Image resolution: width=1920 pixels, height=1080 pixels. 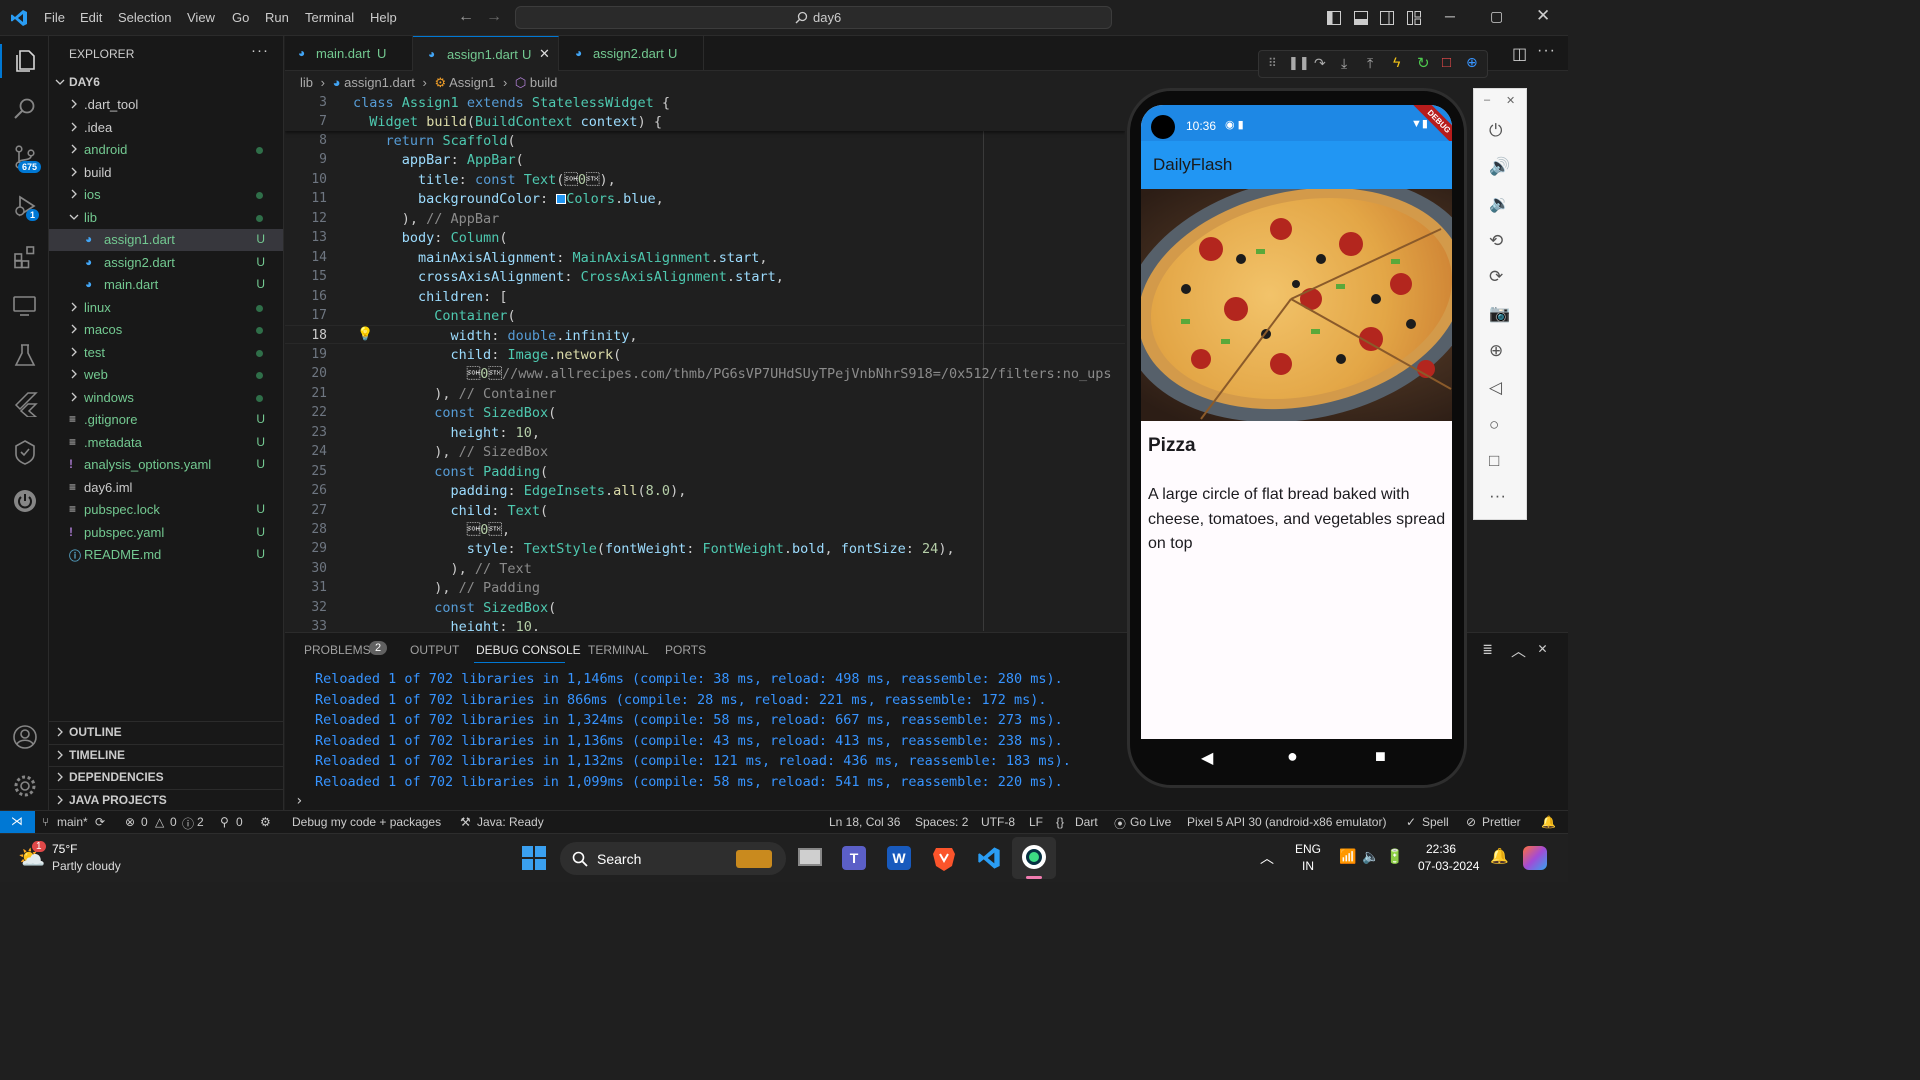 I want to click on menu-view: View, so click(x=201, y=17).